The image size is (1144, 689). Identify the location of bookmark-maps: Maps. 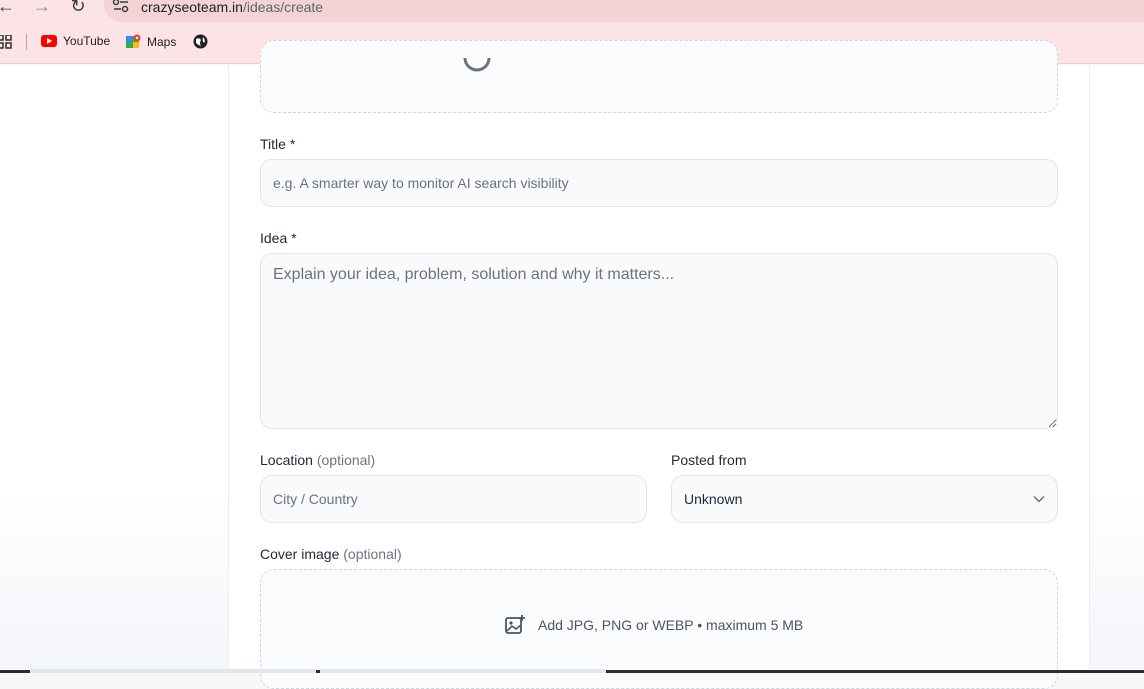
(151, 41).